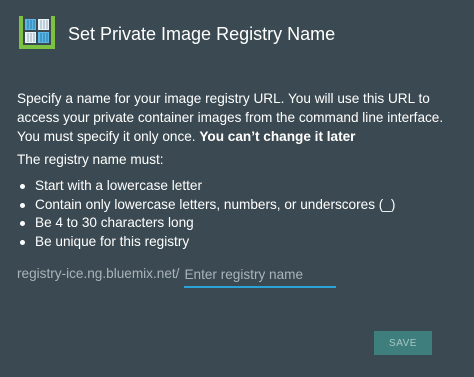  Describe the element at coordinates (277, 136) in the screenshot. I see `intro-warning: You can’t change it later` at that location.